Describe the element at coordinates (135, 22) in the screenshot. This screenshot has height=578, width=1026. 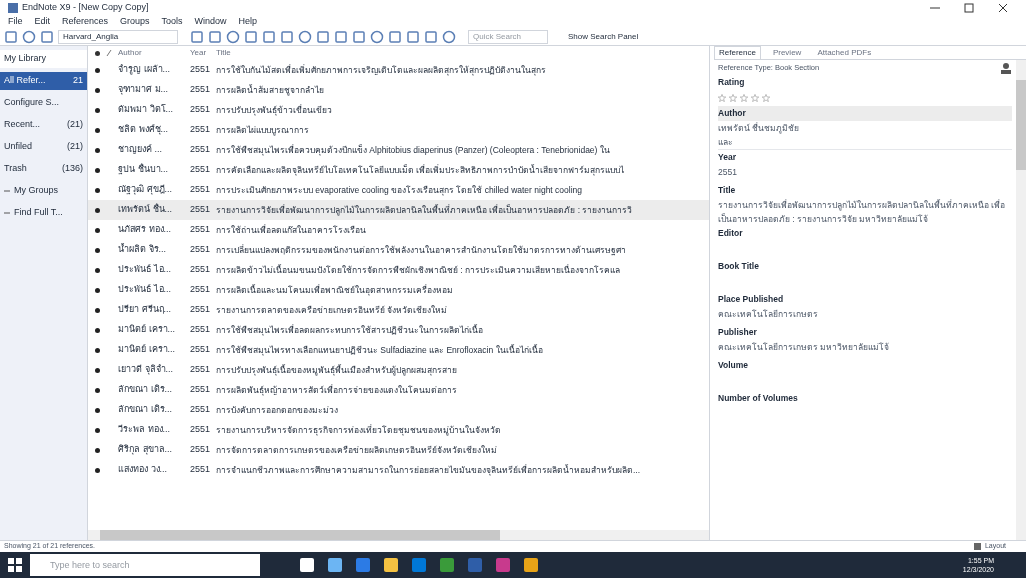
I see `menu-item: Groups` at that location.